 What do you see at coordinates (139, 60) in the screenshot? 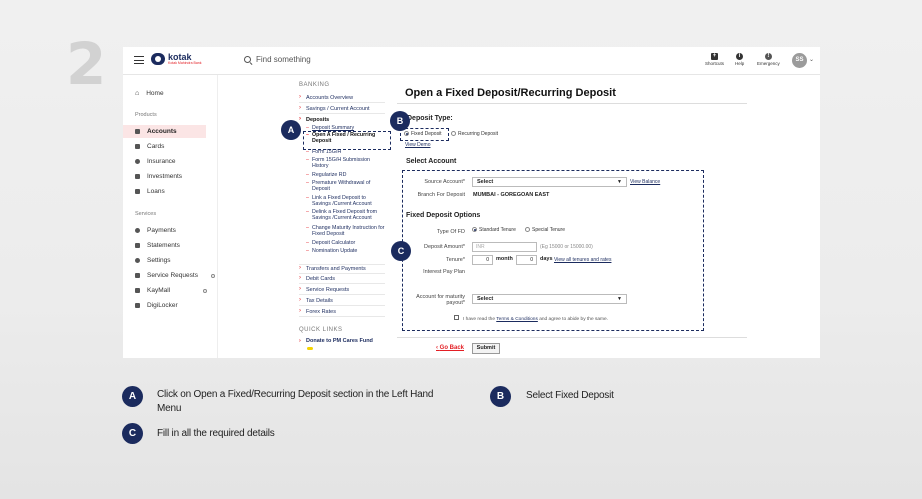
I see `menu-icon` at bounding box center [139, 60].